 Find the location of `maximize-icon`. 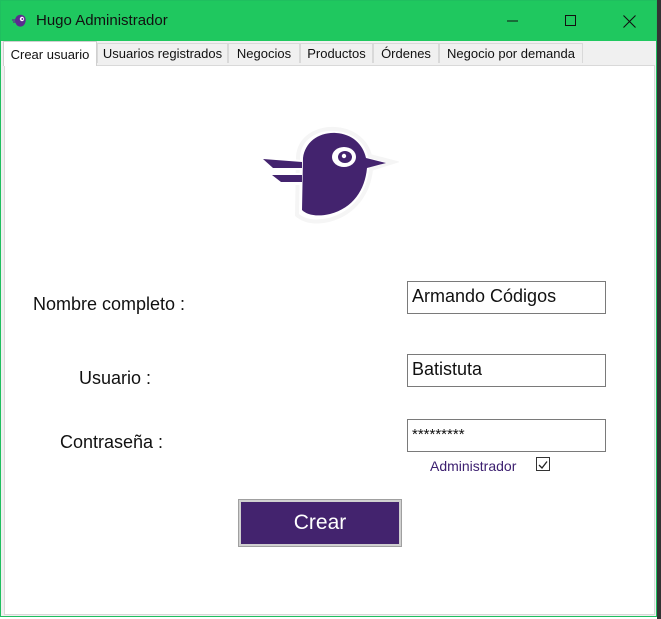

maximize-icon is located at coordinates (570, 20).